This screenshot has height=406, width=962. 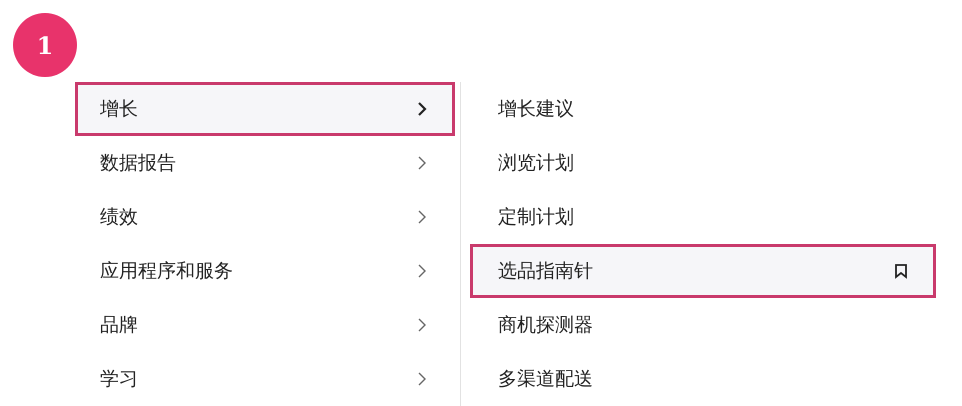 I want to click on menu-item-label: 数据报告, so click(x=138, y=163).